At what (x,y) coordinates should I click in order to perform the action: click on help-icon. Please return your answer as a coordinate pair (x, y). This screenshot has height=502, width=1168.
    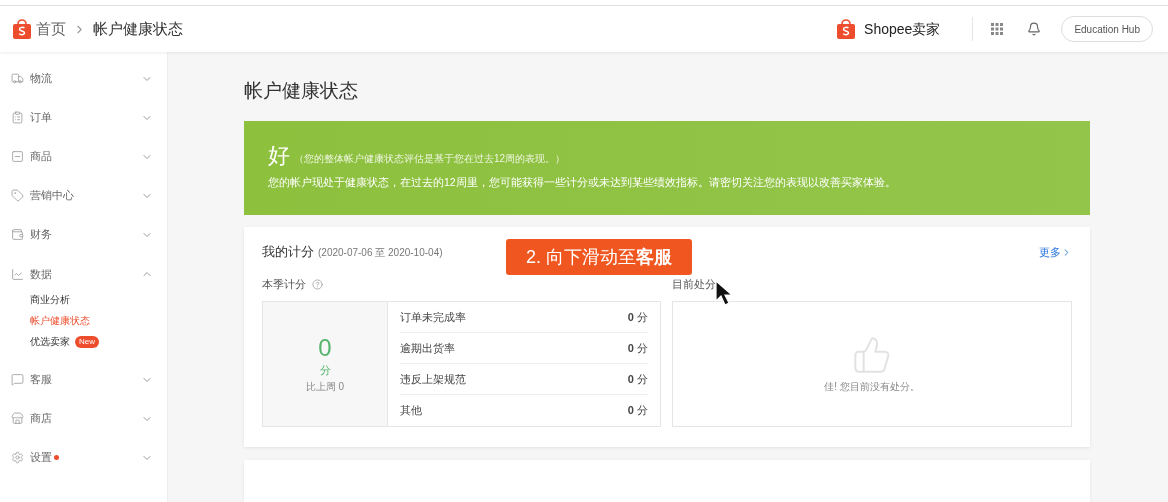
    Looking at the image, I should click on (317, 284).